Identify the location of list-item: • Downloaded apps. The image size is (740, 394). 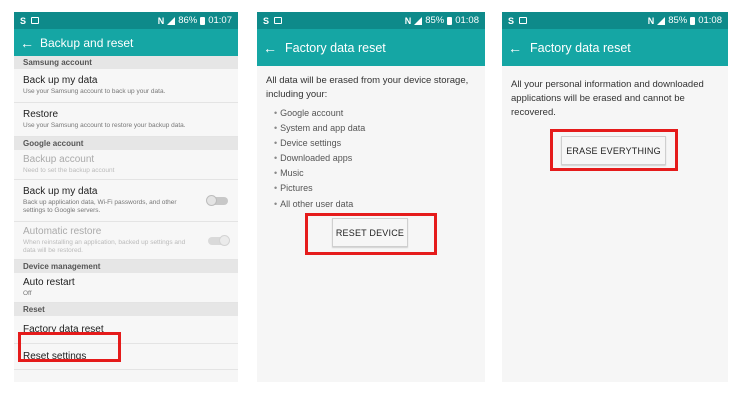
(371, 158).